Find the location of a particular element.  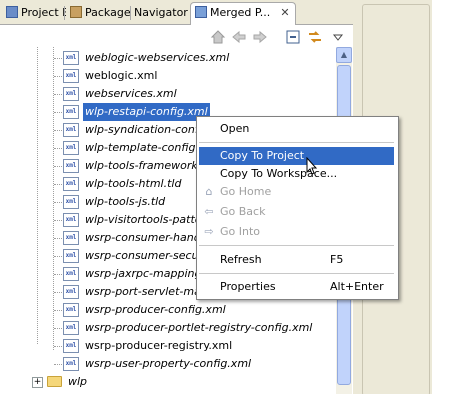

tree-file-item: xml wsrp-user-property-config.xml is located at coordinates (167, 364).